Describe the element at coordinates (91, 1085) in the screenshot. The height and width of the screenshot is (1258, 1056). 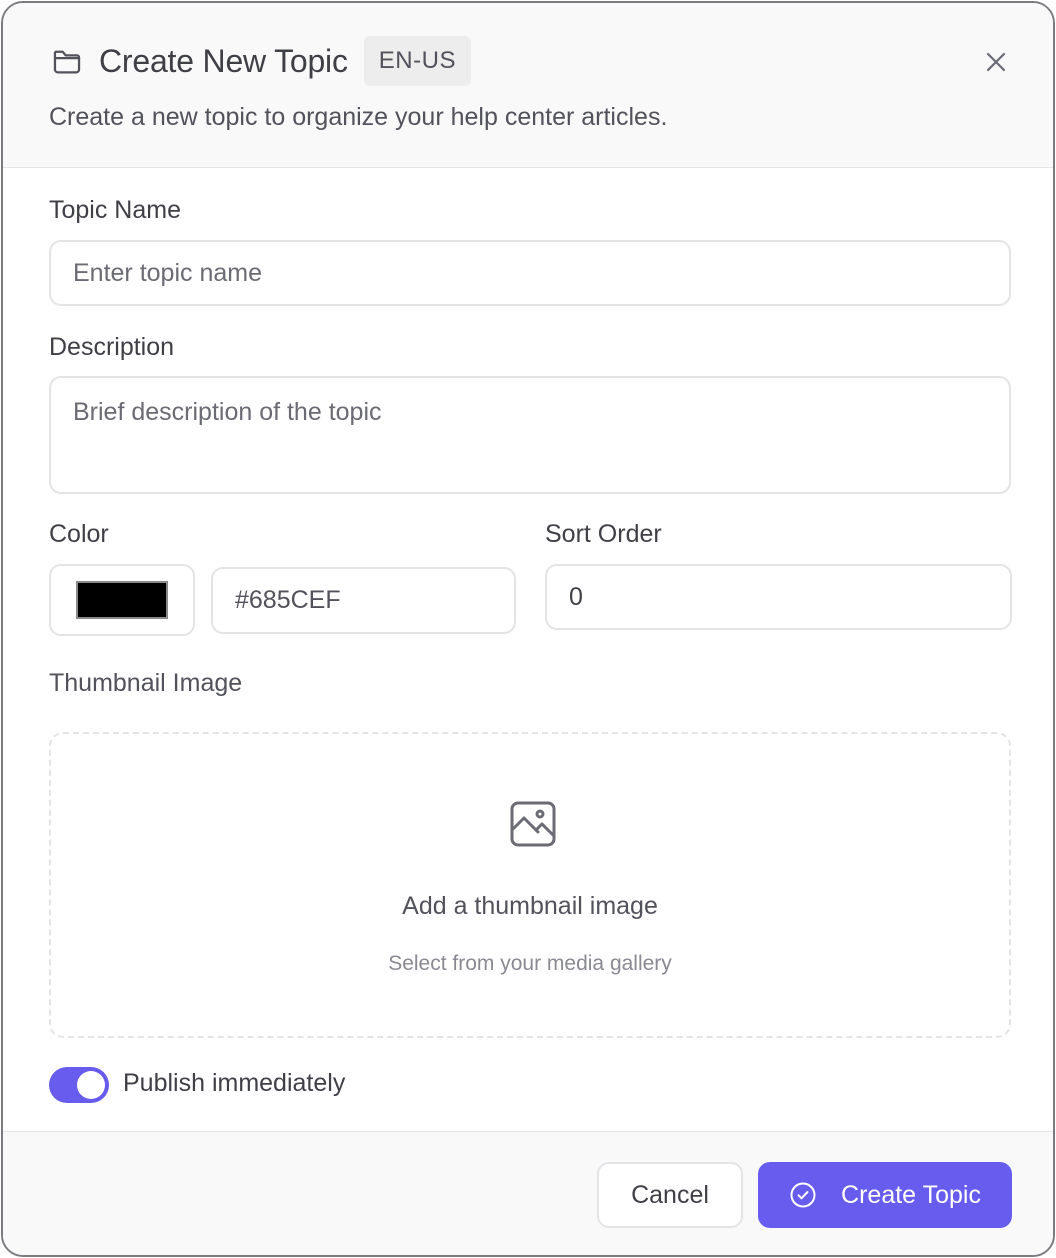
I see `toggle-knob` at that location.